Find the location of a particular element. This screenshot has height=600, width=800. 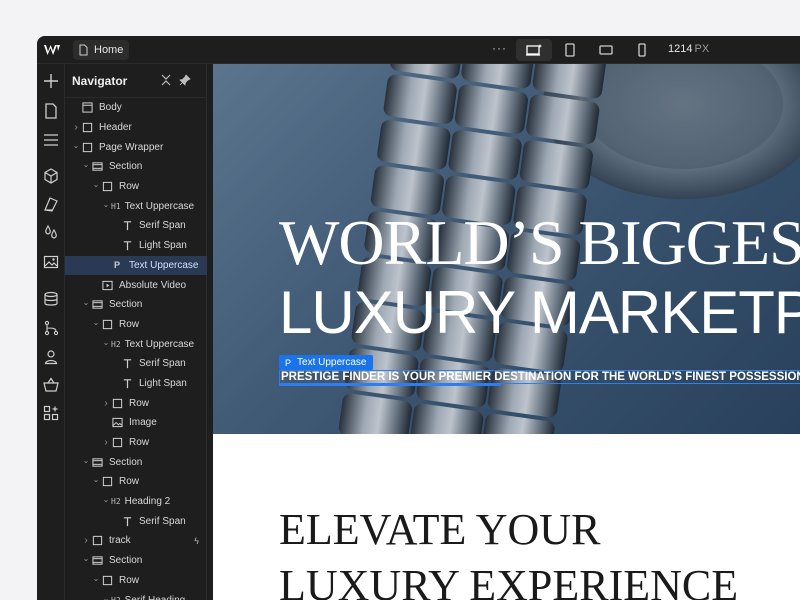

navigator-item: ⌄H2 Serif Heading is located at coordinates (136, 595).